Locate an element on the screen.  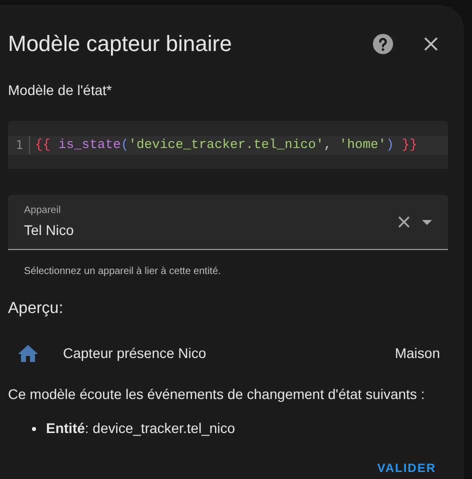
device-select: Appareil Tel Nico is located at coordinates (228, 222).